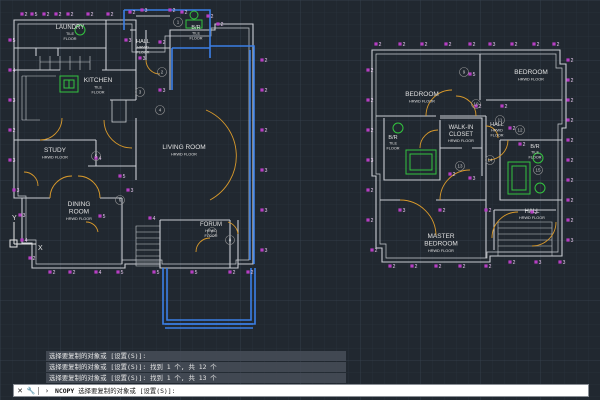 Image resolution: width=600 pixels, height=400 pixels. Describe the element at coordinates (461, 128) in the screenshot. I see `room-name-walkin: WALK-IN` at that location.